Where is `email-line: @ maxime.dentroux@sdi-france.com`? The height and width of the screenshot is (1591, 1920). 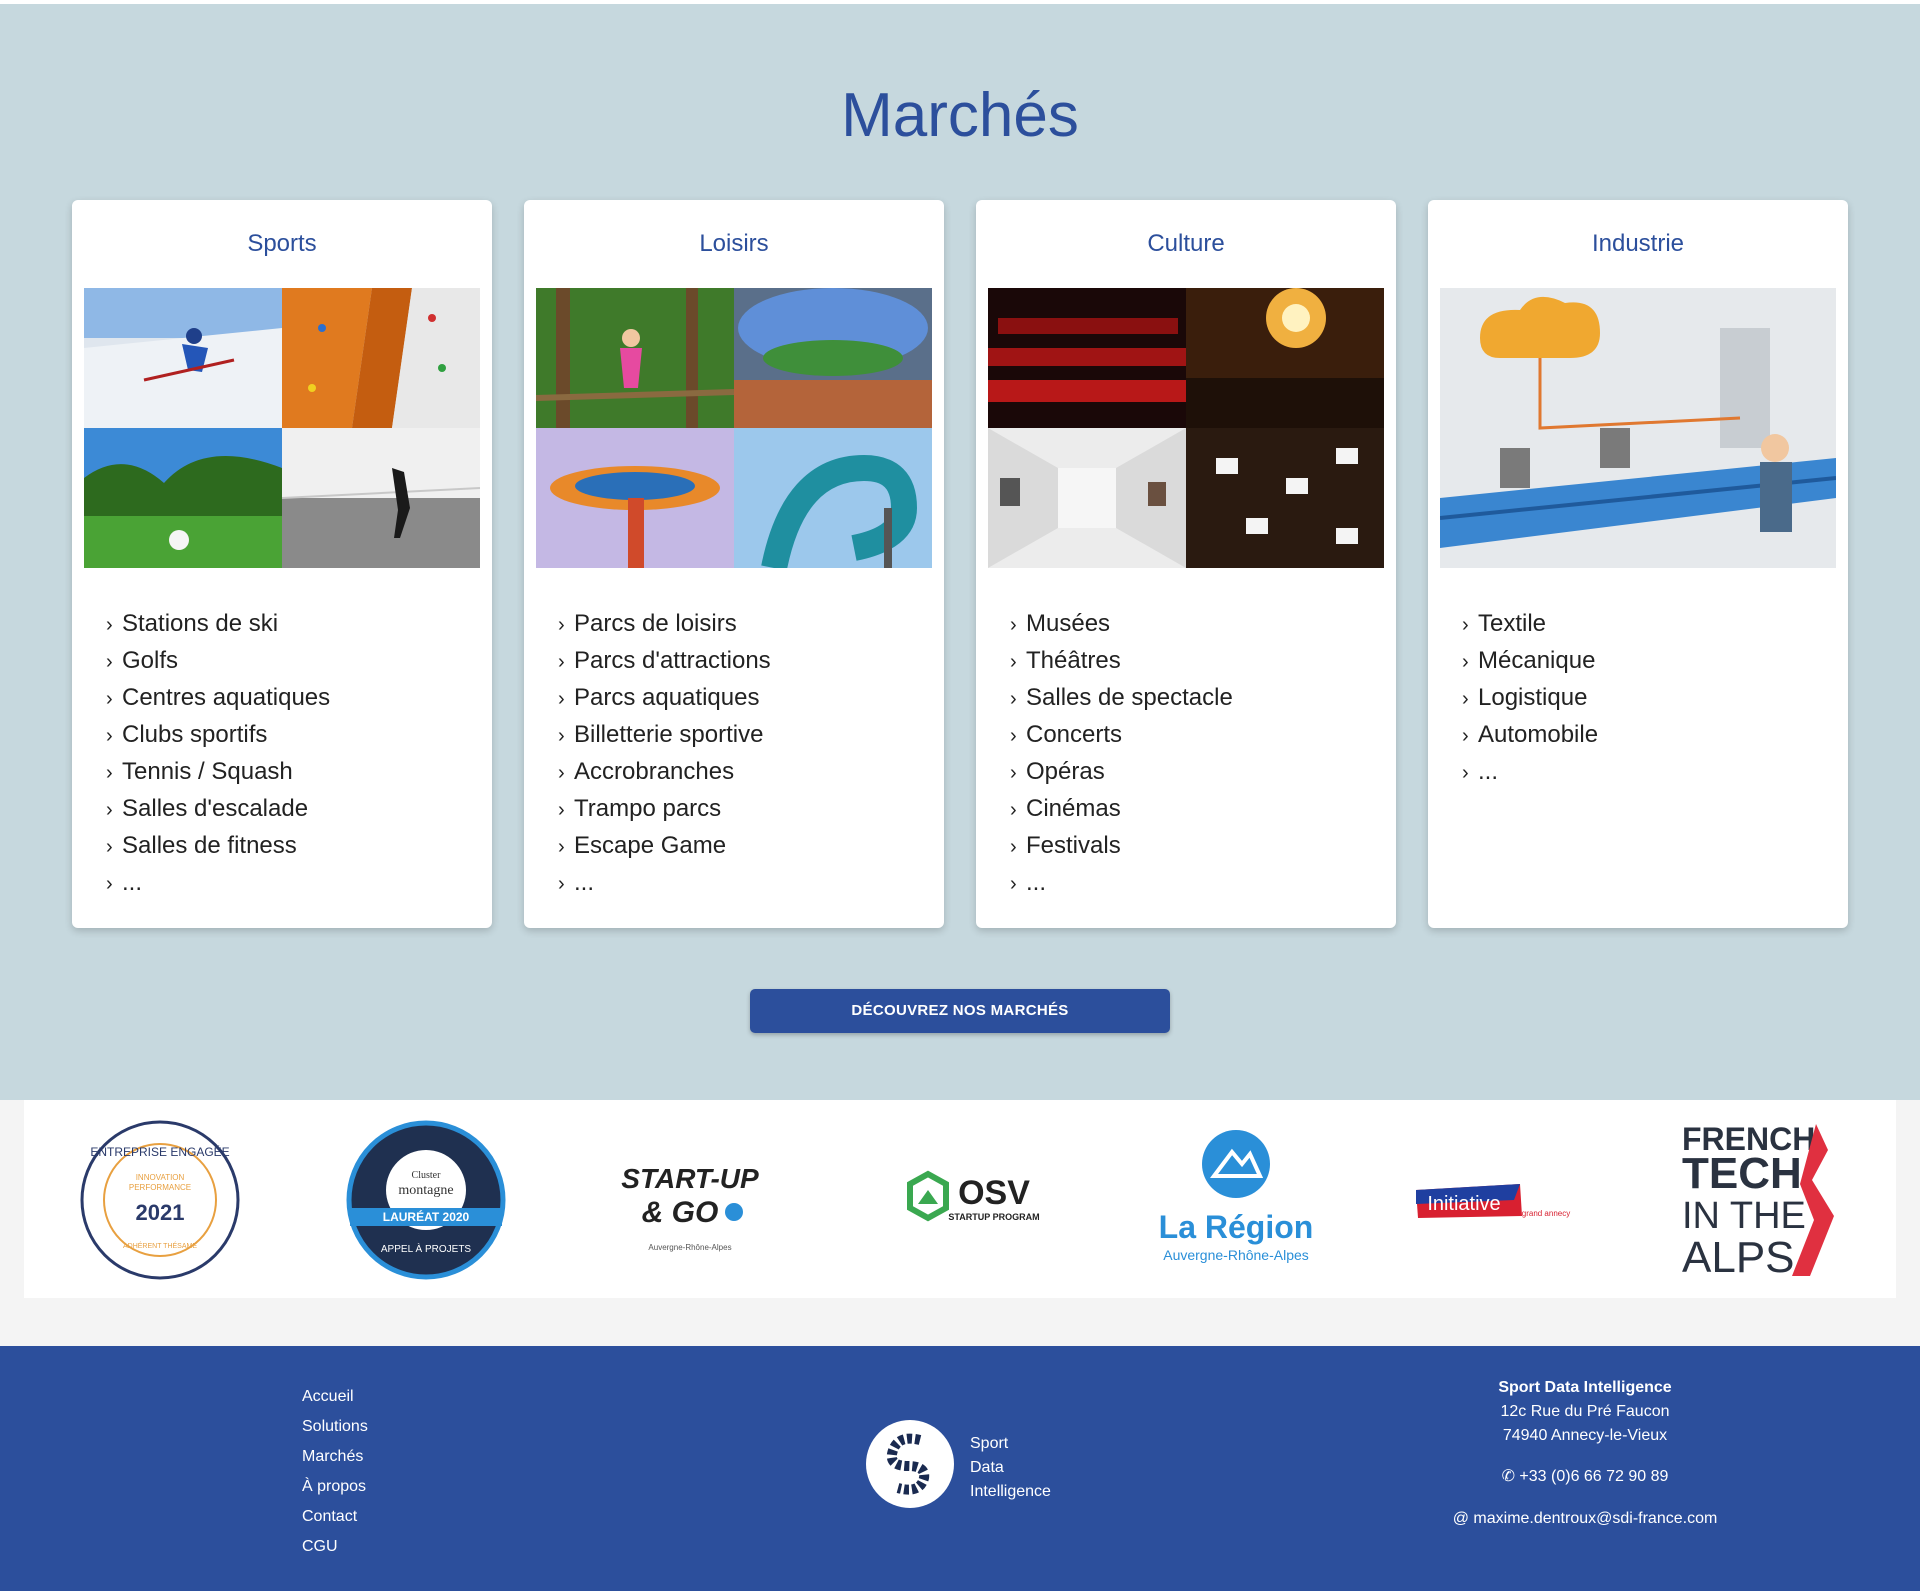
email-line: @ maxime.dentroux@sdi-france.com is located at coordinates (1585, 1519).